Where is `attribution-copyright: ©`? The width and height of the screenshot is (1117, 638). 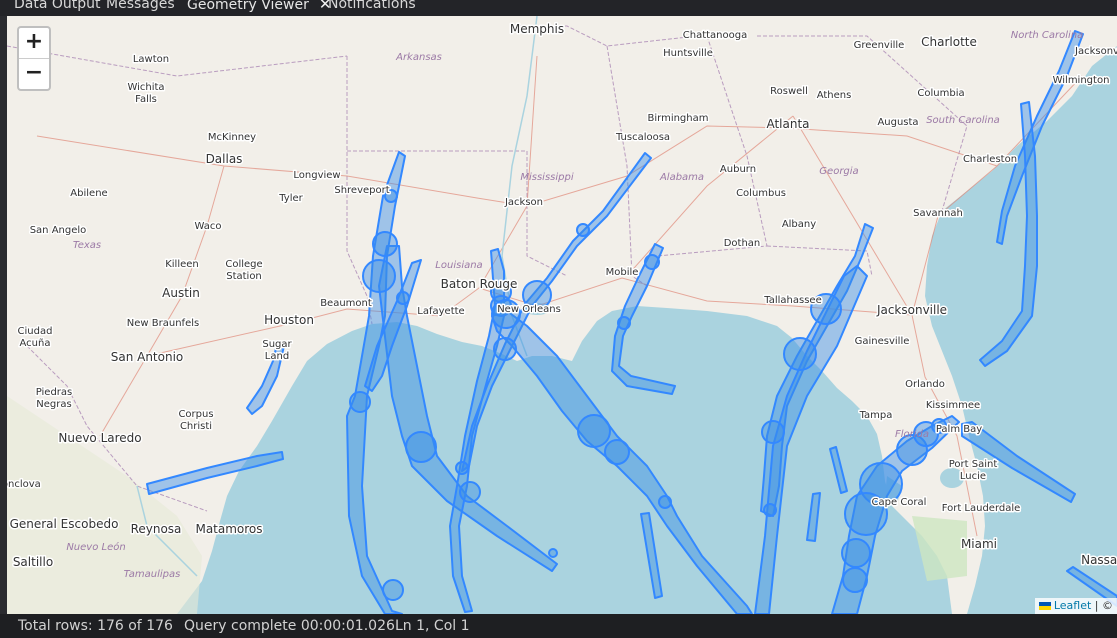 attribution-copyright: © is located at coordinates (1107, 605).